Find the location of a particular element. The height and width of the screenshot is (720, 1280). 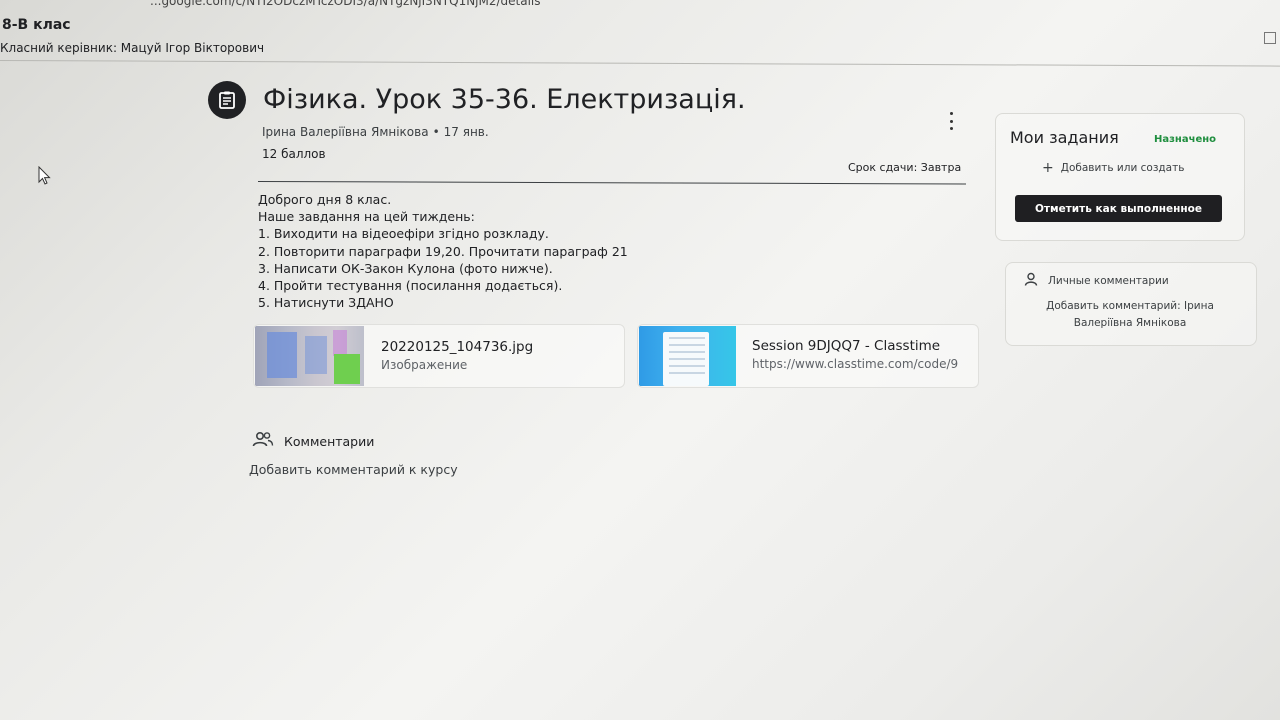

attachment-image-thumbnail is located at coordinates (309, 356).